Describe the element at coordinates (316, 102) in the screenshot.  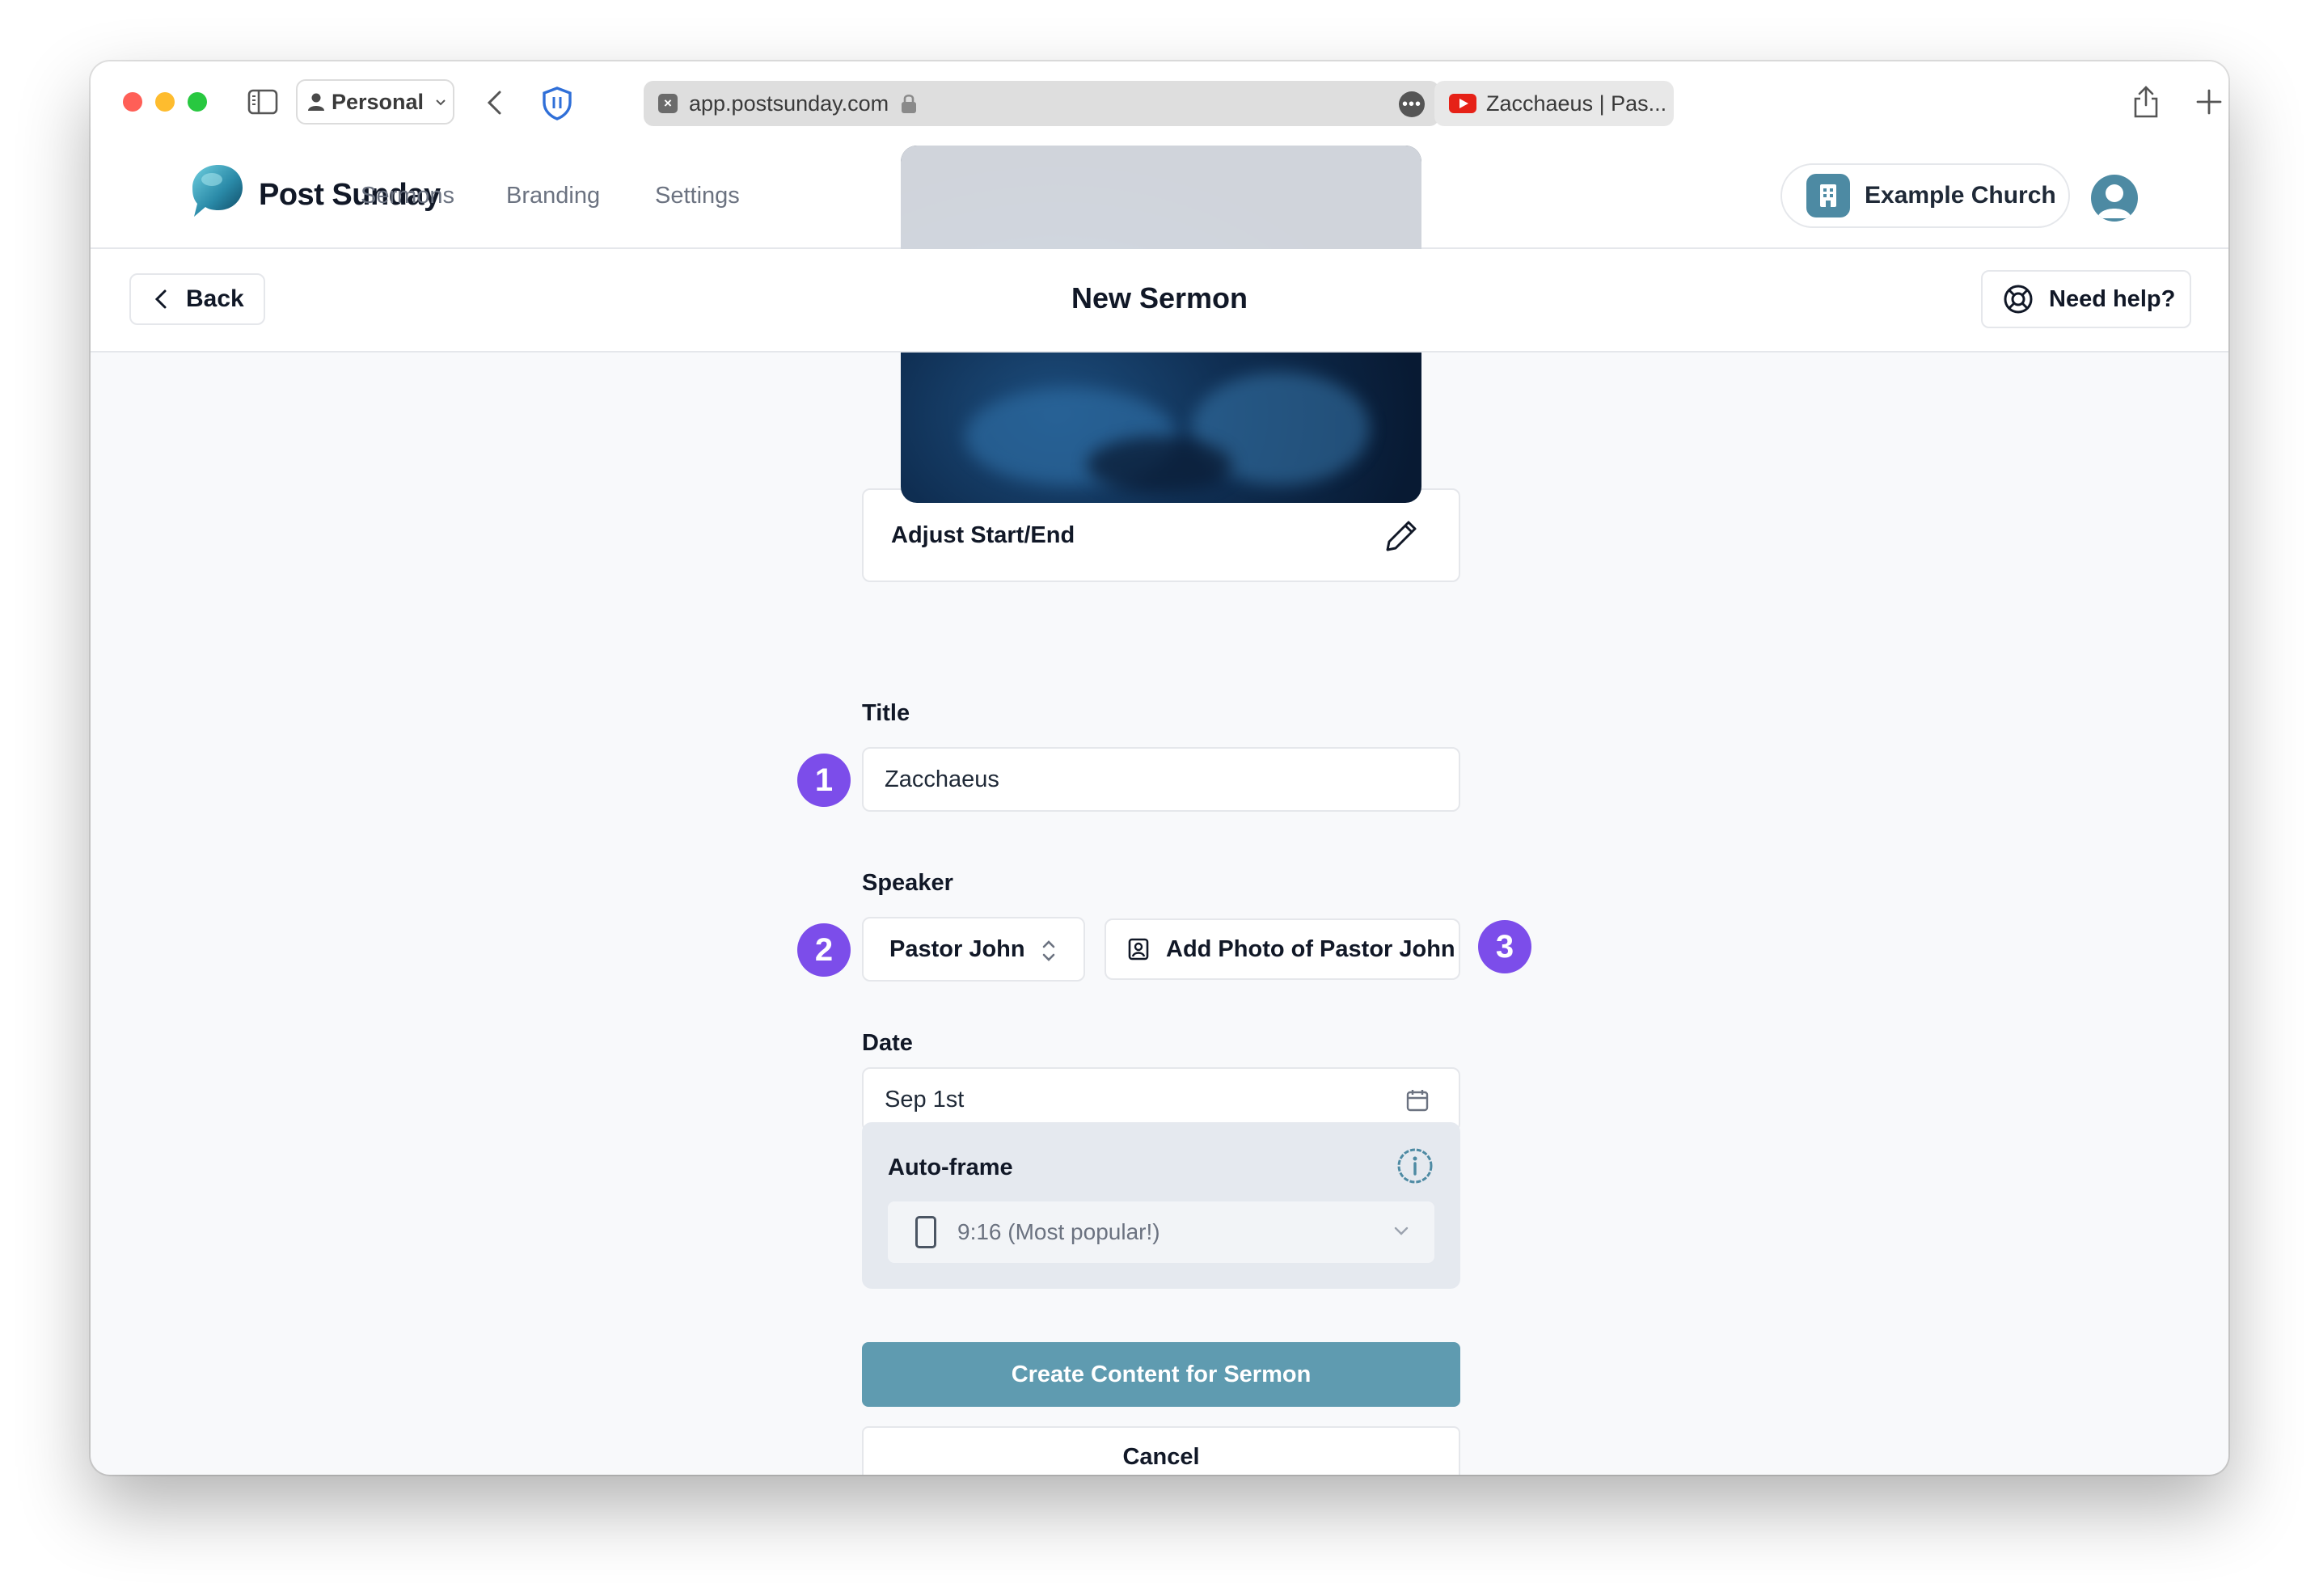
I see `person-icon` at that location.